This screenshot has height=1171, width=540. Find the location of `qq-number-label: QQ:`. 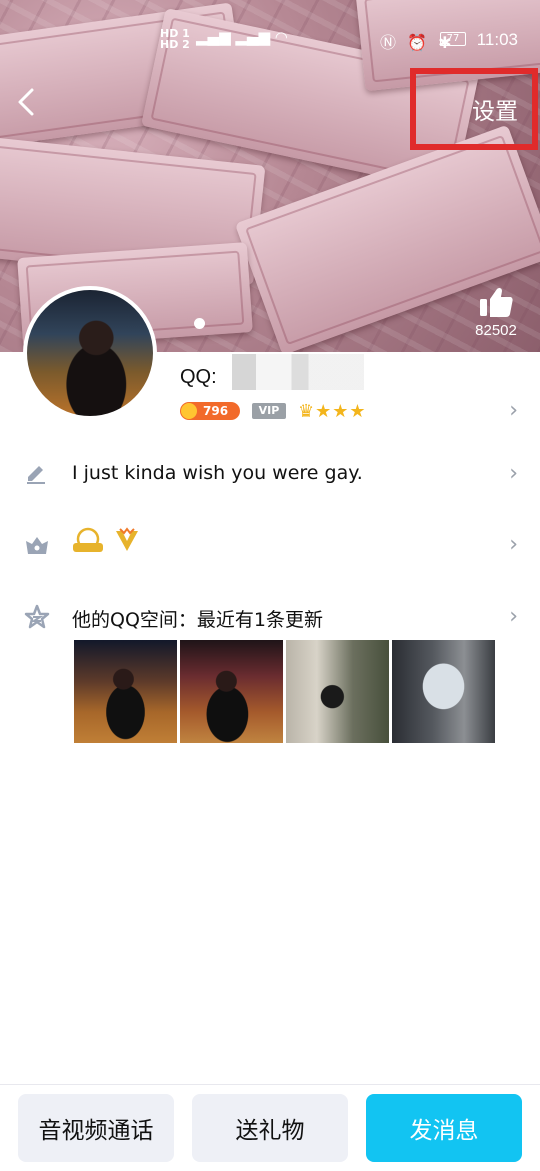

qq-number-label: QQ: is located at coordinates (198, 377).